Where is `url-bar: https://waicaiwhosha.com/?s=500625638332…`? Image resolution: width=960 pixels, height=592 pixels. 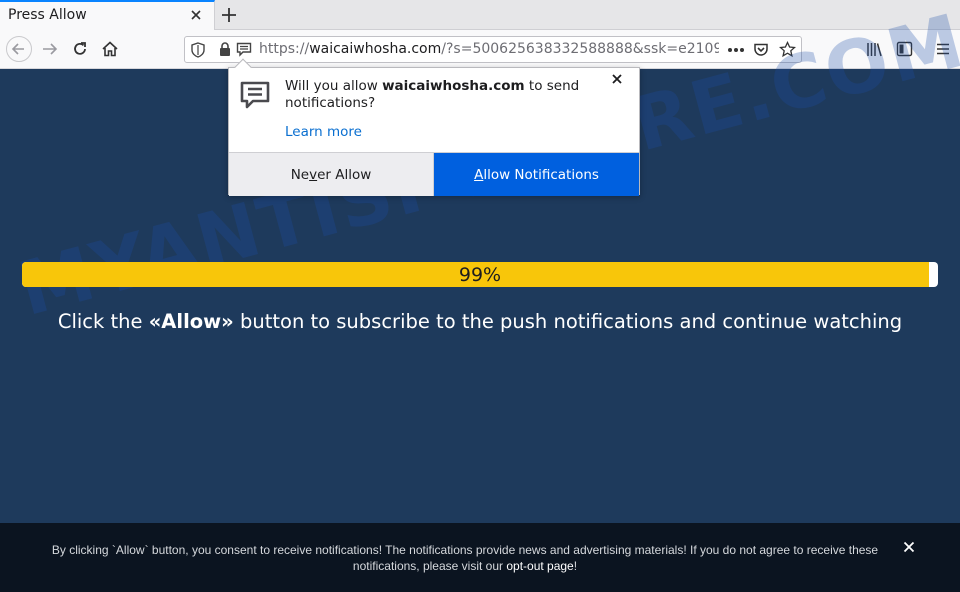
url-bar: https://waicaiwhosha.com/?s=500625638332… is located at coordinates (493, 49).